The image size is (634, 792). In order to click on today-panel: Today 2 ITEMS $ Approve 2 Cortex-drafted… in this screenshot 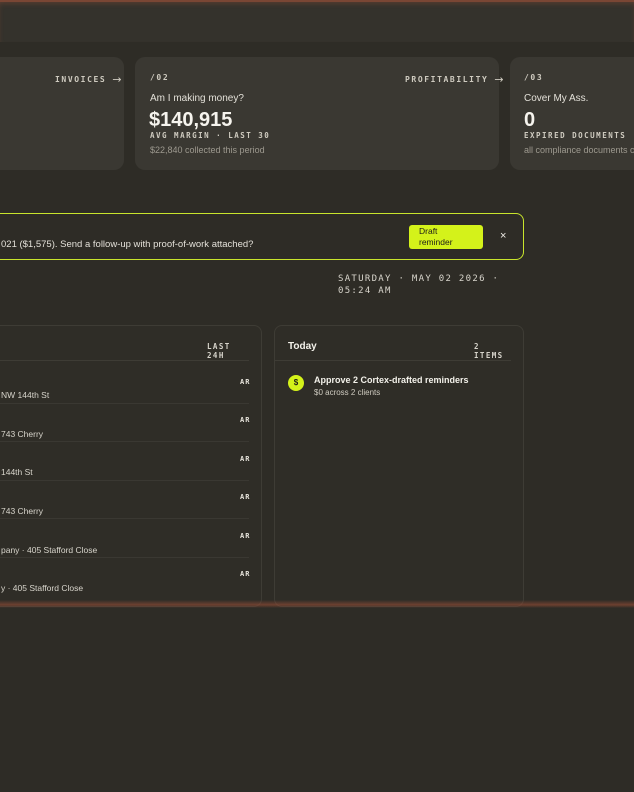, I will do `click(399, 466)`.